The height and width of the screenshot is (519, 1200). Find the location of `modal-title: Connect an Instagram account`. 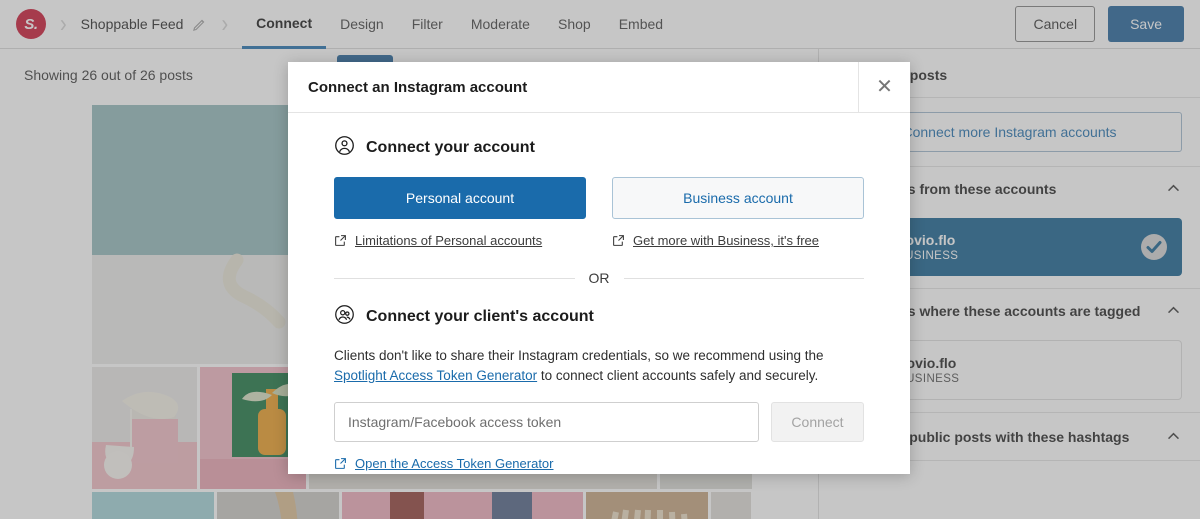

modal-title: Connect an Instagram account is located at coordinates (418, 87).